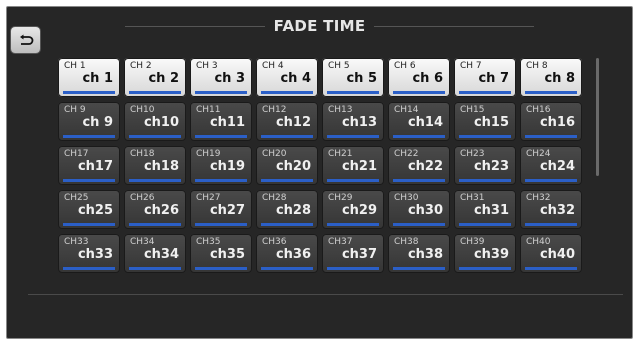  Describe the element at coordinates (97, 78) in the screenshot. I see `channel-name: ch 1` at that location.